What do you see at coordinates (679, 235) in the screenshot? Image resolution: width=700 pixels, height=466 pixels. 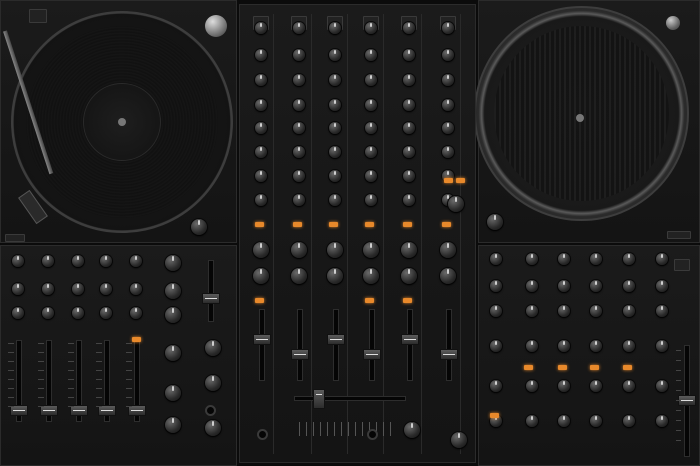 I see `right-deck-button` at bounding box center [679, 235].